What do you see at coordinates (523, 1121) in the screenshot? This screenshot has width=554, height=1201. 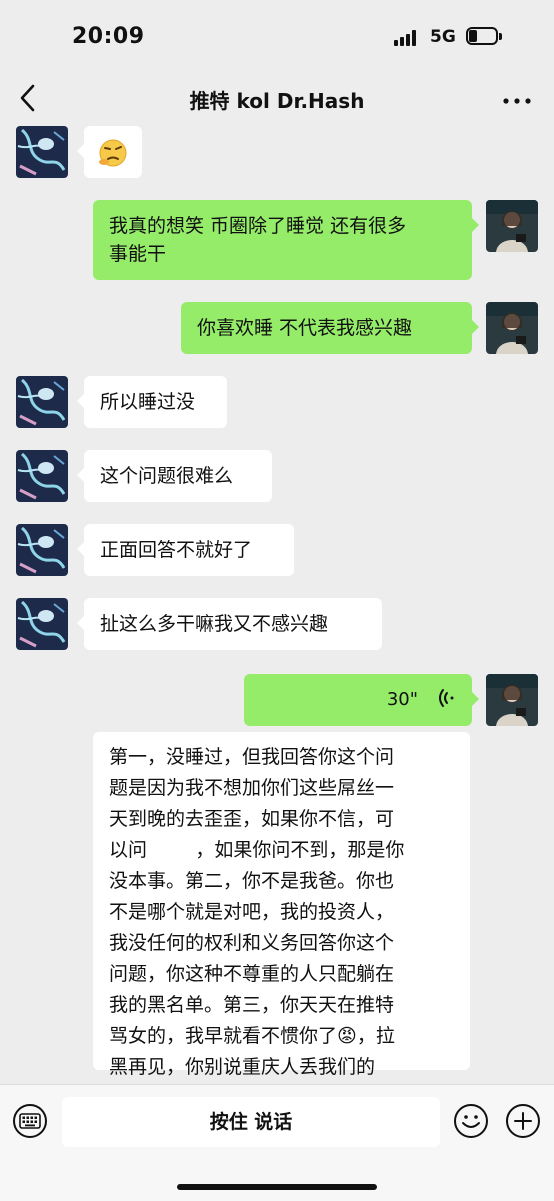 I see `plus-icon` at bounding box center [523, 1121].